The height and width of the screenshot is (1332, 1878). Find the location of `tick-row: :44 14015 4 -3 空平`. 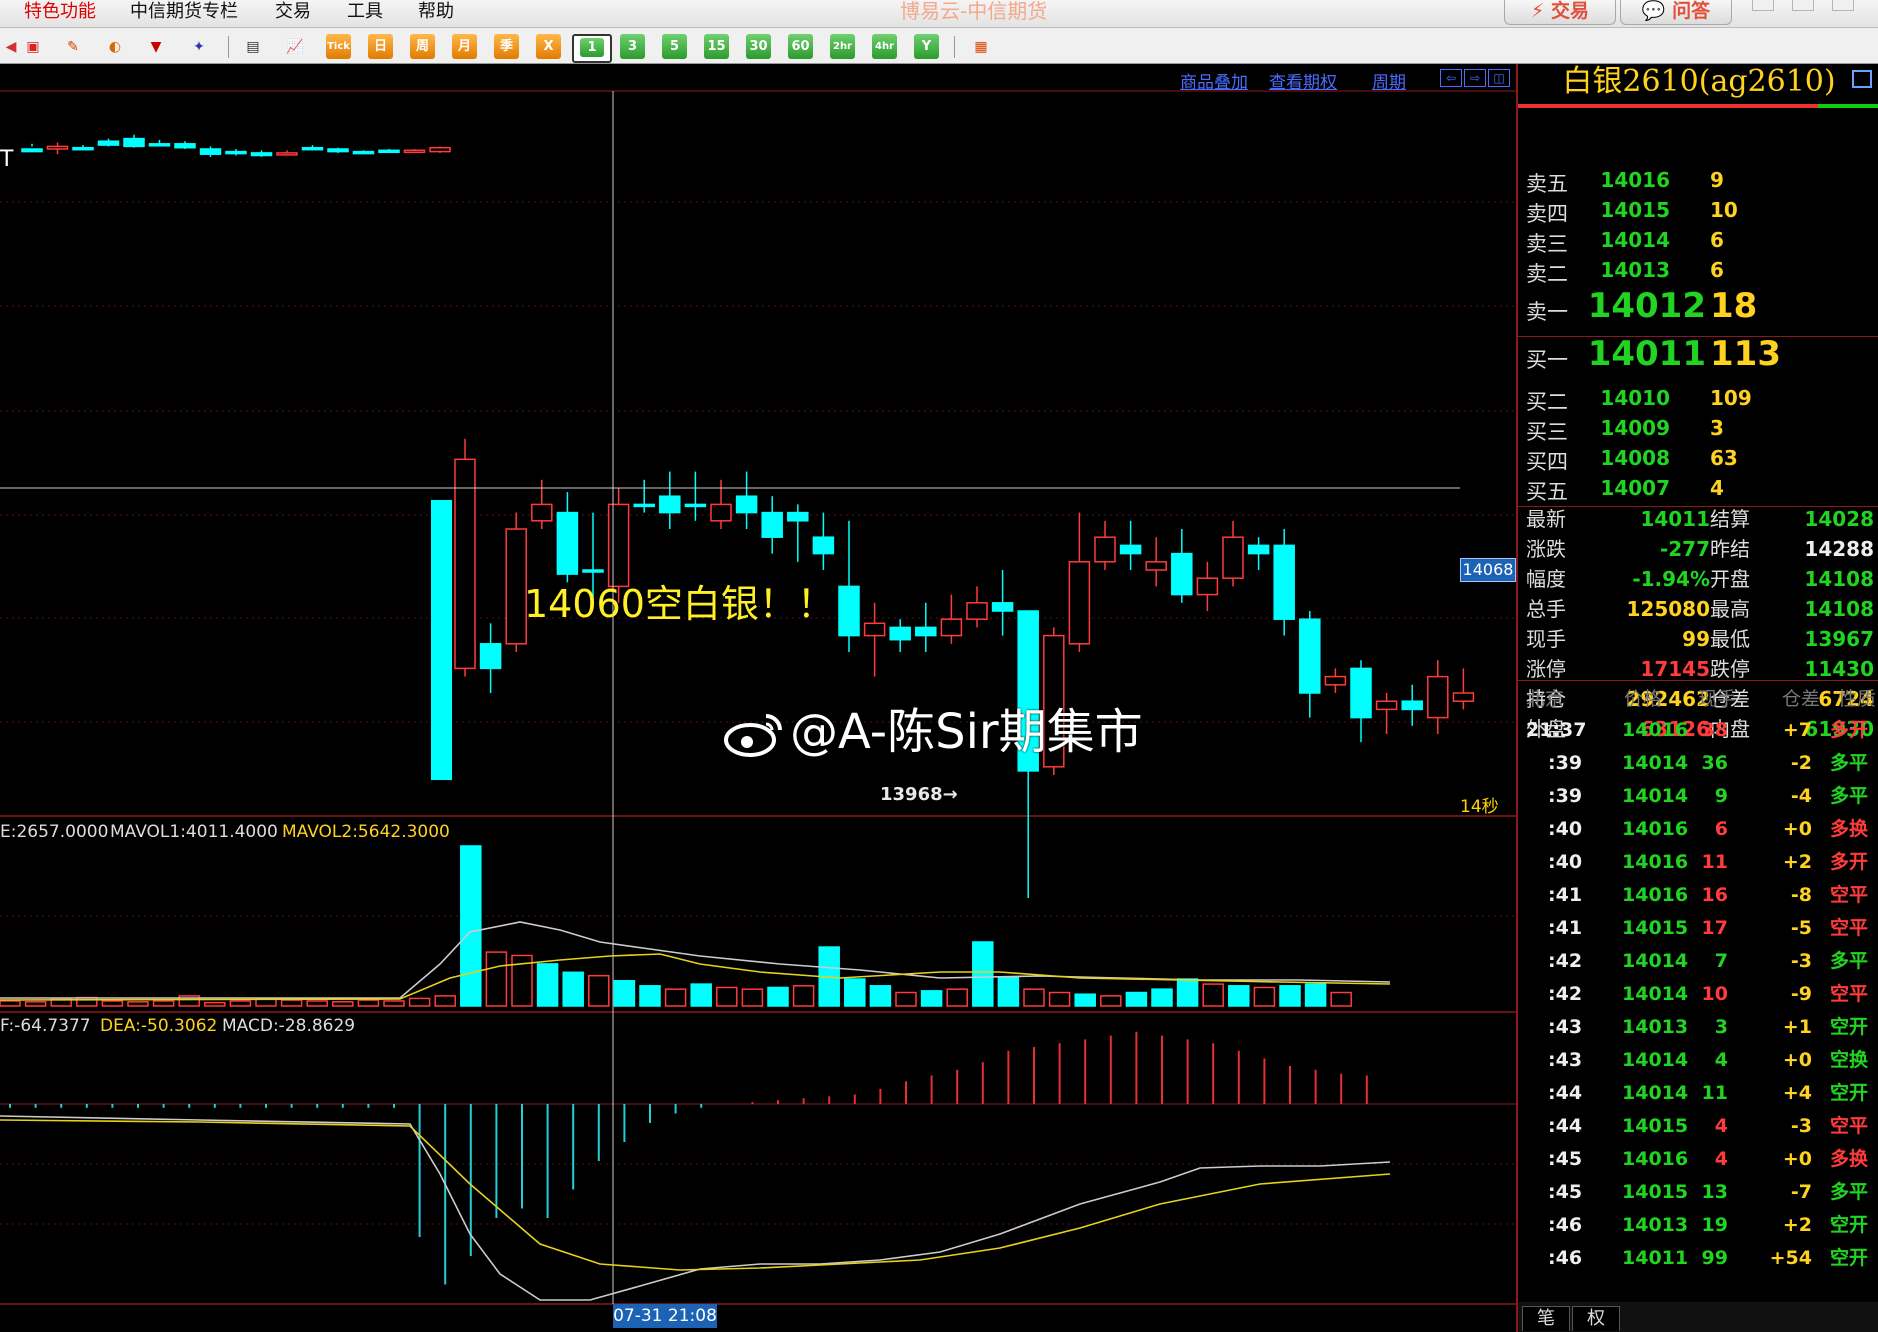

tick-row: :44 14015 4 -3 空平 is located at coordinates (1698, 1128).